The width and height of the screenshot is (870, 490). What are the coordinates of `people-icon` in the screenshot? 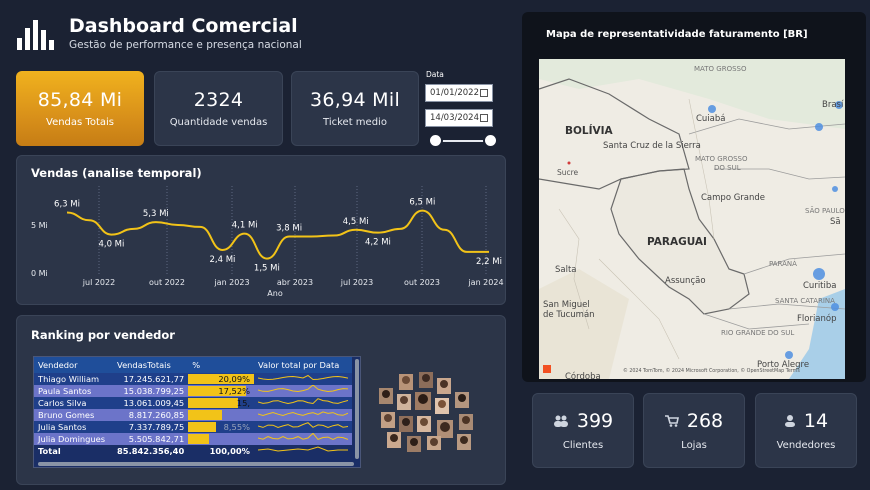 It's located at (560, 421).